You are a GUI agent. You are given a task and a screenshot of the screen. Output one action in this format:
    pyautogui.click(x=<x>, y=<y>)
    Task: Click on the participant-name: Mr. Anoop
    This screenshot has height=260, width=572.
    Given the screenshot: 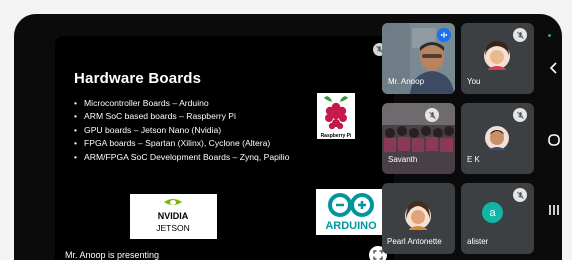 What is the action you would take?
    pyautogui.click(x=406, y=81)
    